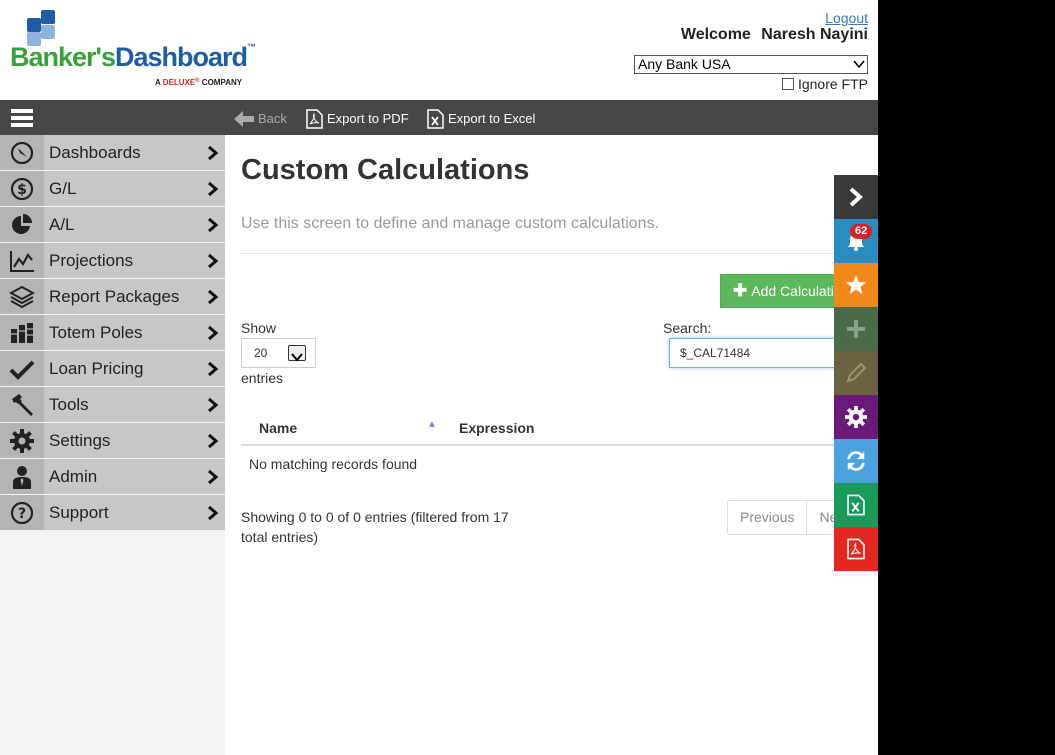 The width and height of the screenshot is (1055, 755). I want to click on check-icon, so click(22, 370).